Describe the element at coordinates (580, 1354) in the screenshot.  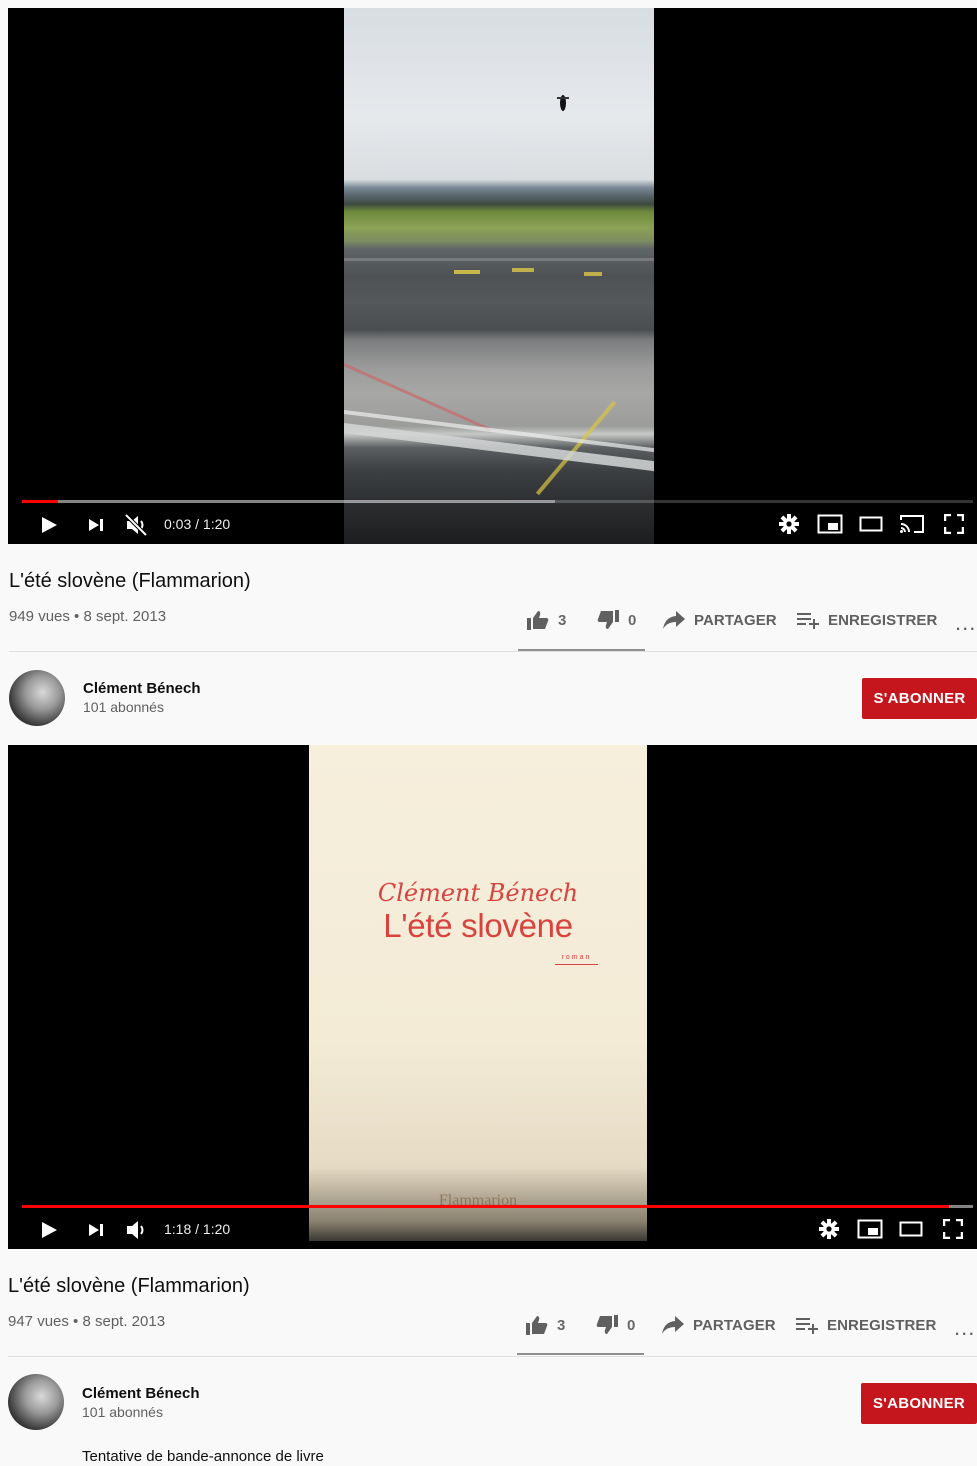
I see `like-ratio-bar` at that location.